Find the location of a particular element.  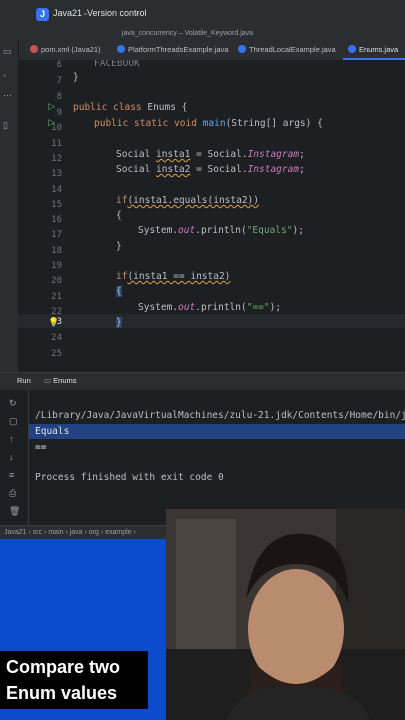

line-number: 21 is located at coordinates (56, 297).